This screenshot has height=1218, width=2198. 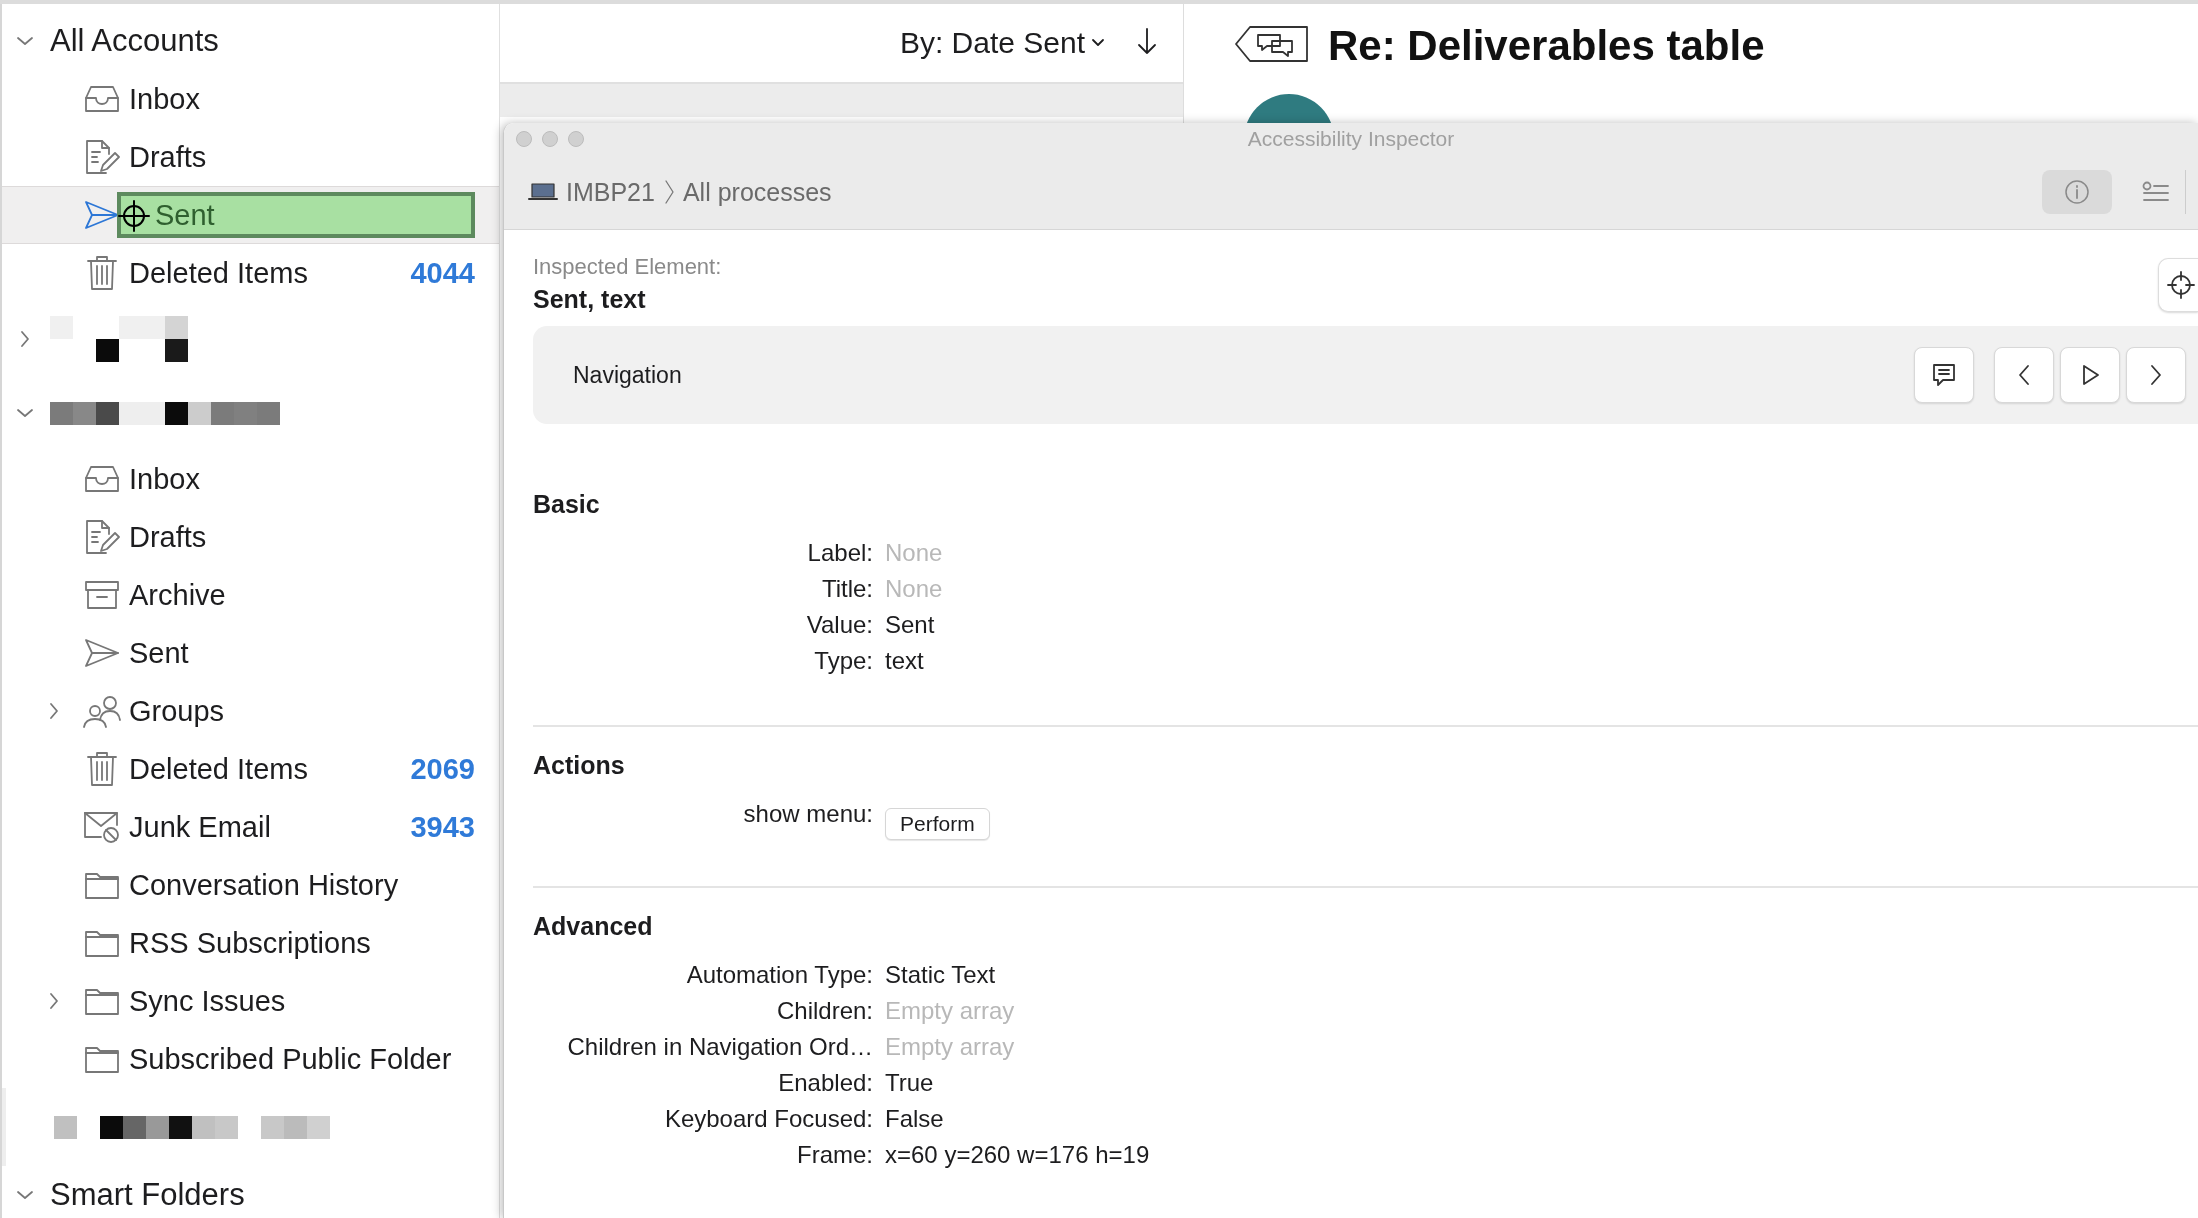 I want to click on folder-row: Subscribed Public Folder, so click(x=250, y=1059).